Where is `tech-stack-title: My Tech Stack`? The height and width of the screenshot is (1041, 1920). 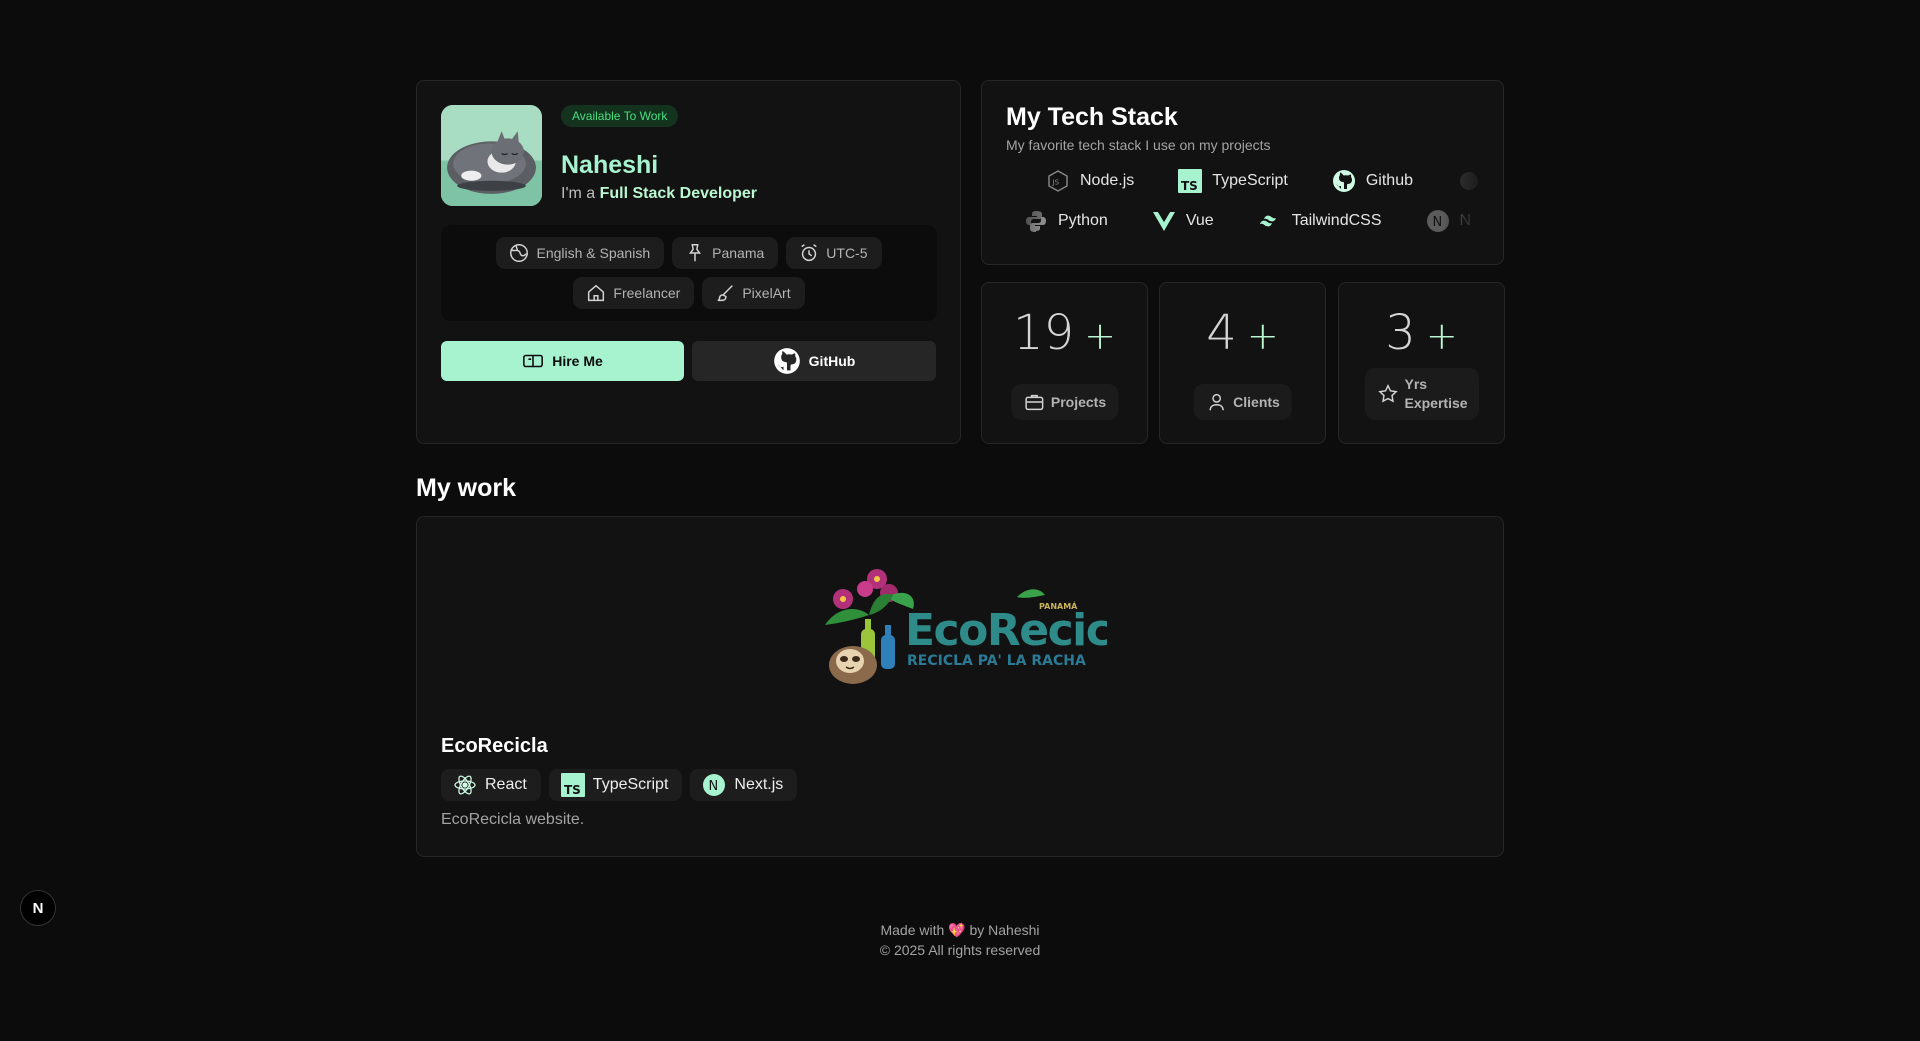 tech-stack-title: My Tech Stack is located at coordinates (1092, 117).